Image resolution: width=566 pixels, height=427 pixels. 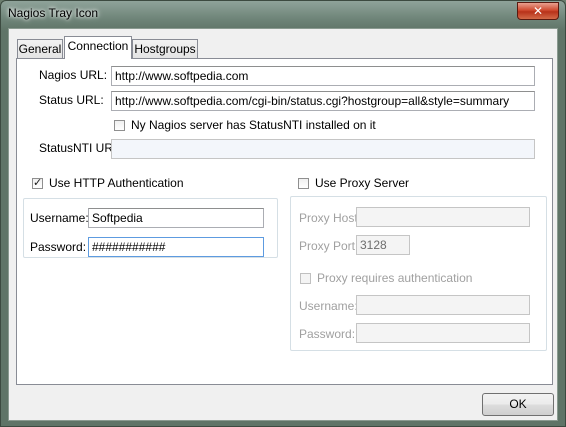 I want to click on proxy-host-input, so click(x=443, y=217).